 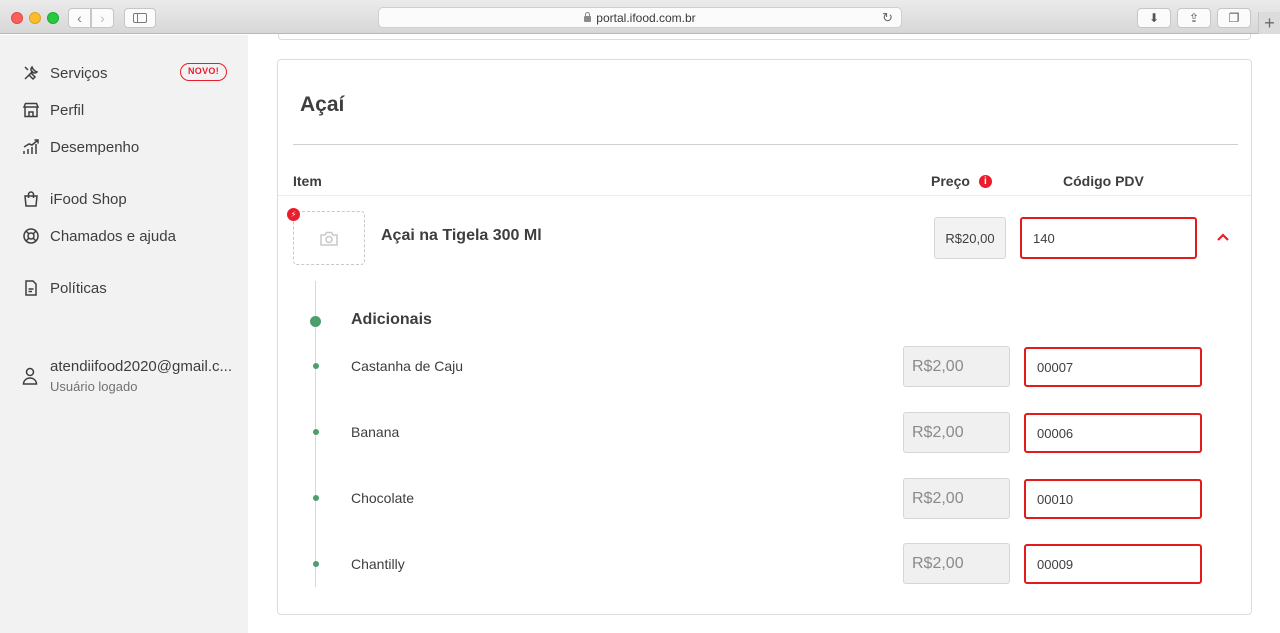 I want to click on forward-button: ›, so click(x=102, y=18).